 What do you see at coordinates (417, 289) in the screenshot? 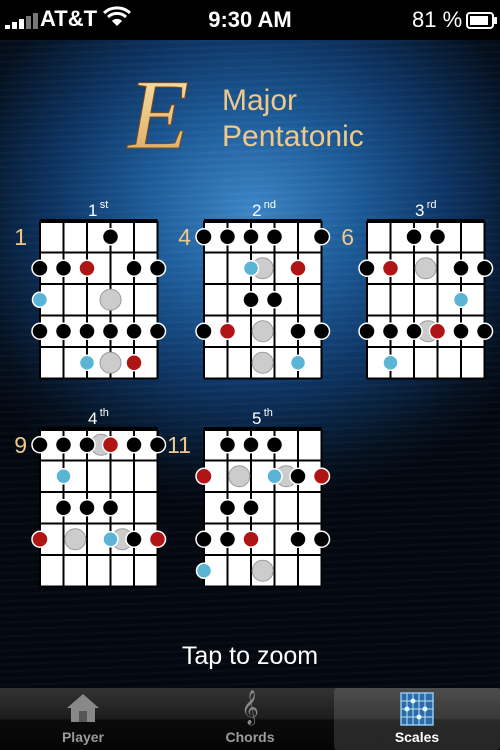
I see `fretboard-diagram: 3 rd 6` at bounding box center [417, 289].